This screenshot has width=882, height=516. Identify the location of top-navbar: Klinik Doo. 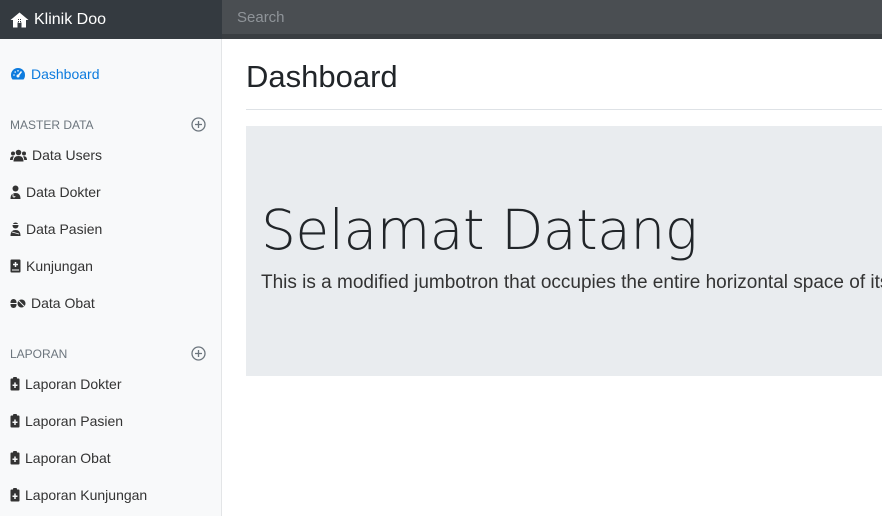
(441, 19).